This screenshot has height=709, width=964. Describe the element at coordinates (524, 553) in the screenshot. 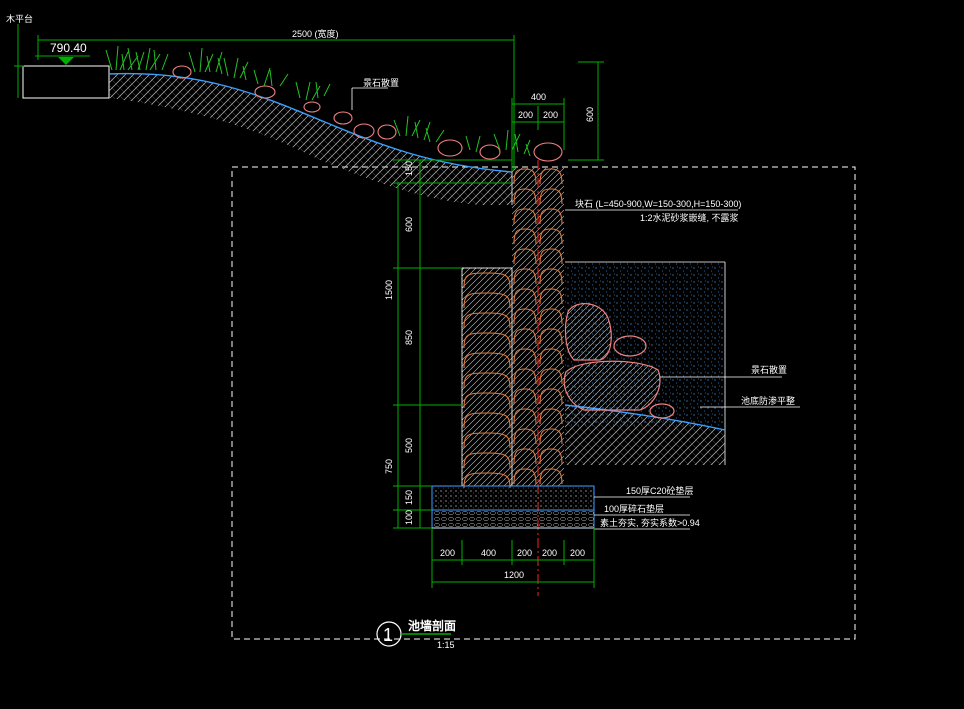

I see `bottom-dim-3: 200` at that location.